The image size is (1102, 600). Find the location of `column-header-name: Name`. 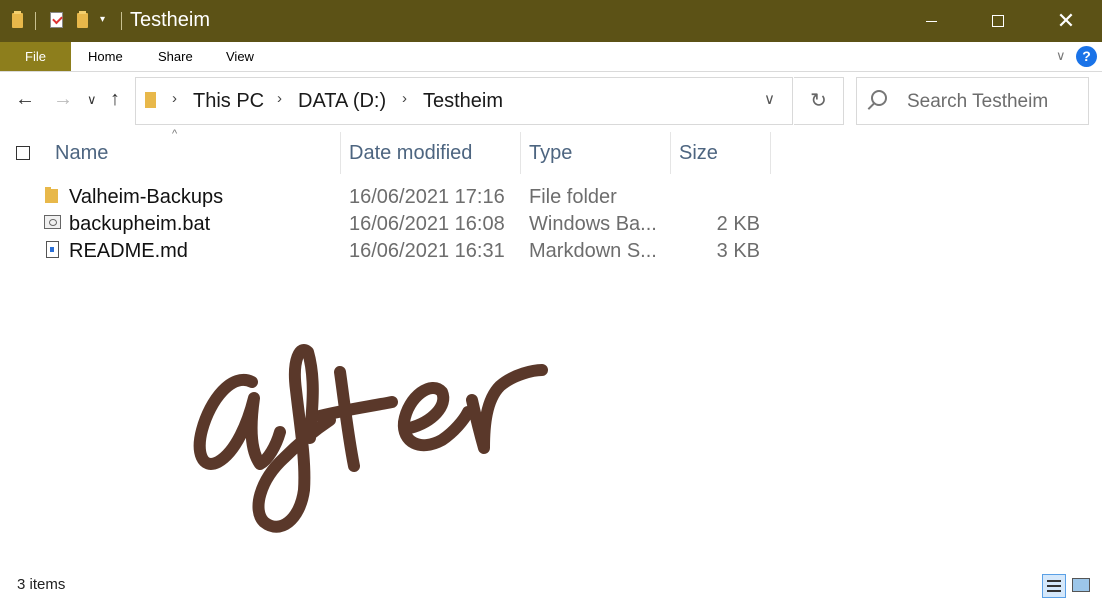

column-header-name: Name is located at coordinates (81, 153).